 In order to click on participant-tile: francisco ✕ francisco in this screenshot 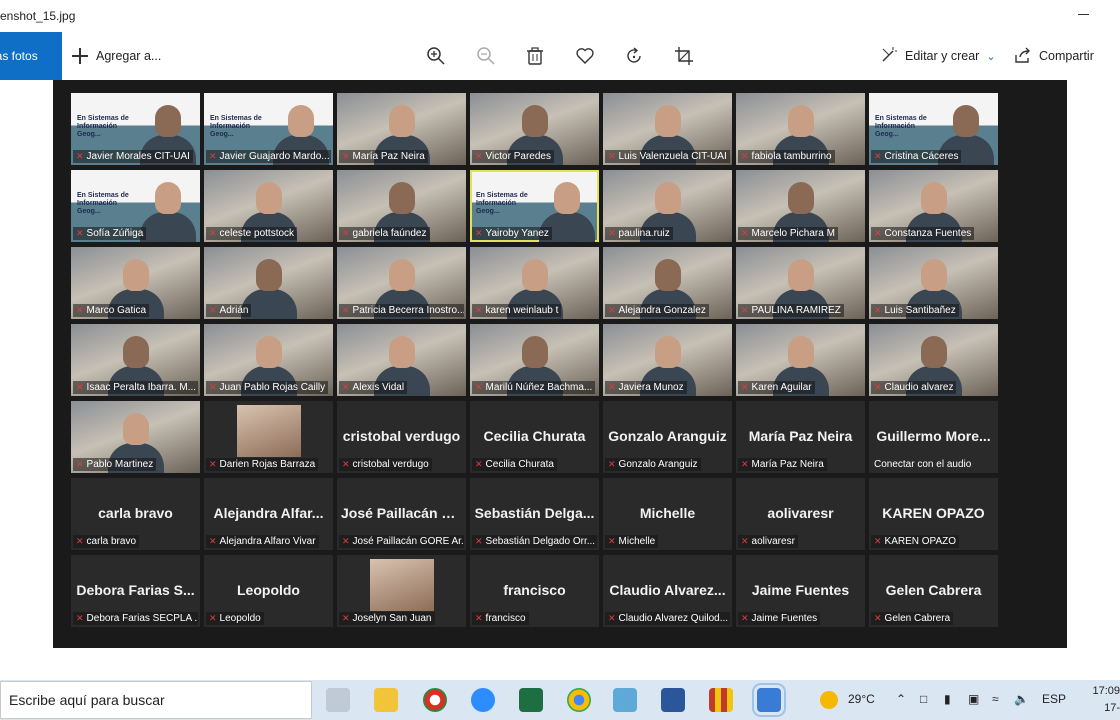, I will do `click(534, 591)`.